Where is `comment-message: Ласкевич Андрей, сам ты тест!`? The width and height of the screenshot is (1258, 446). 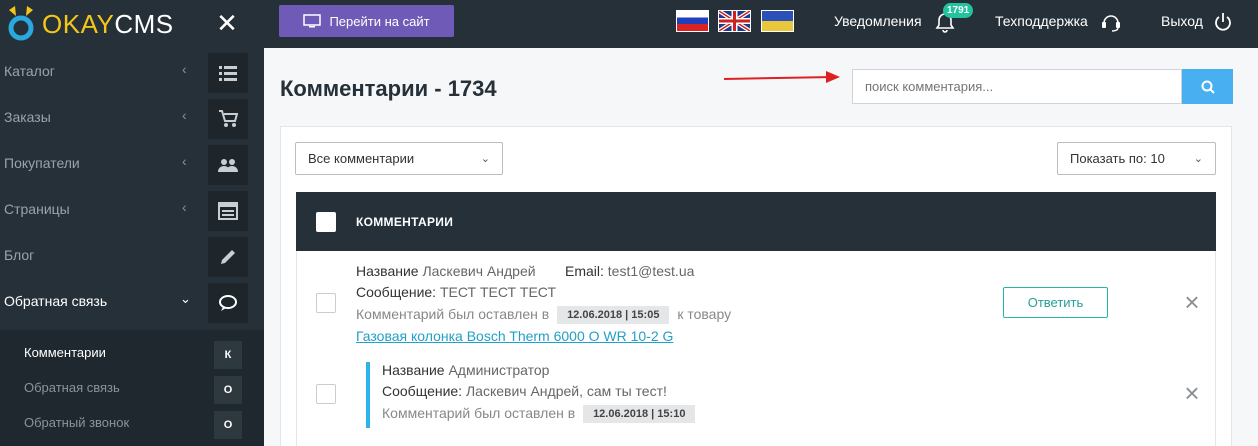 comment-message: Ласкевич Андрей, сам ты тест! is located at coordinates (566, 391).